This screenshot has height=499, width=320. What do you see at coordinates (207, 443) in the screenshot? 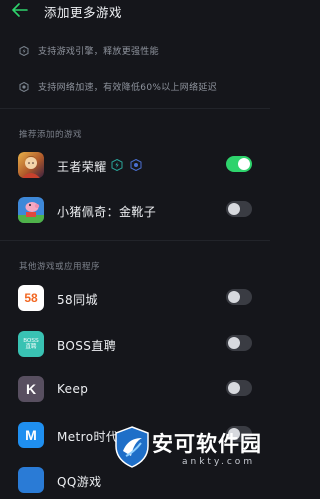
I see `watermark-text: 安可软件园` at bounding box center [207, 443].